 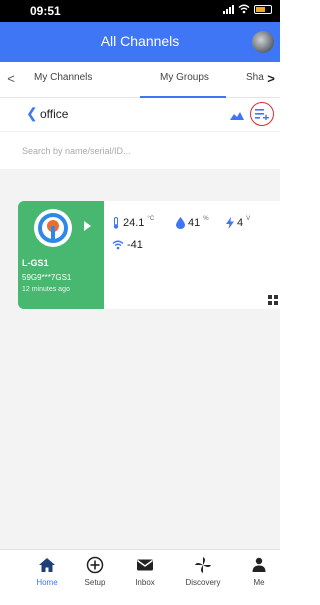 I want to click on signal-reading: -41, so click(x=127, y=245).